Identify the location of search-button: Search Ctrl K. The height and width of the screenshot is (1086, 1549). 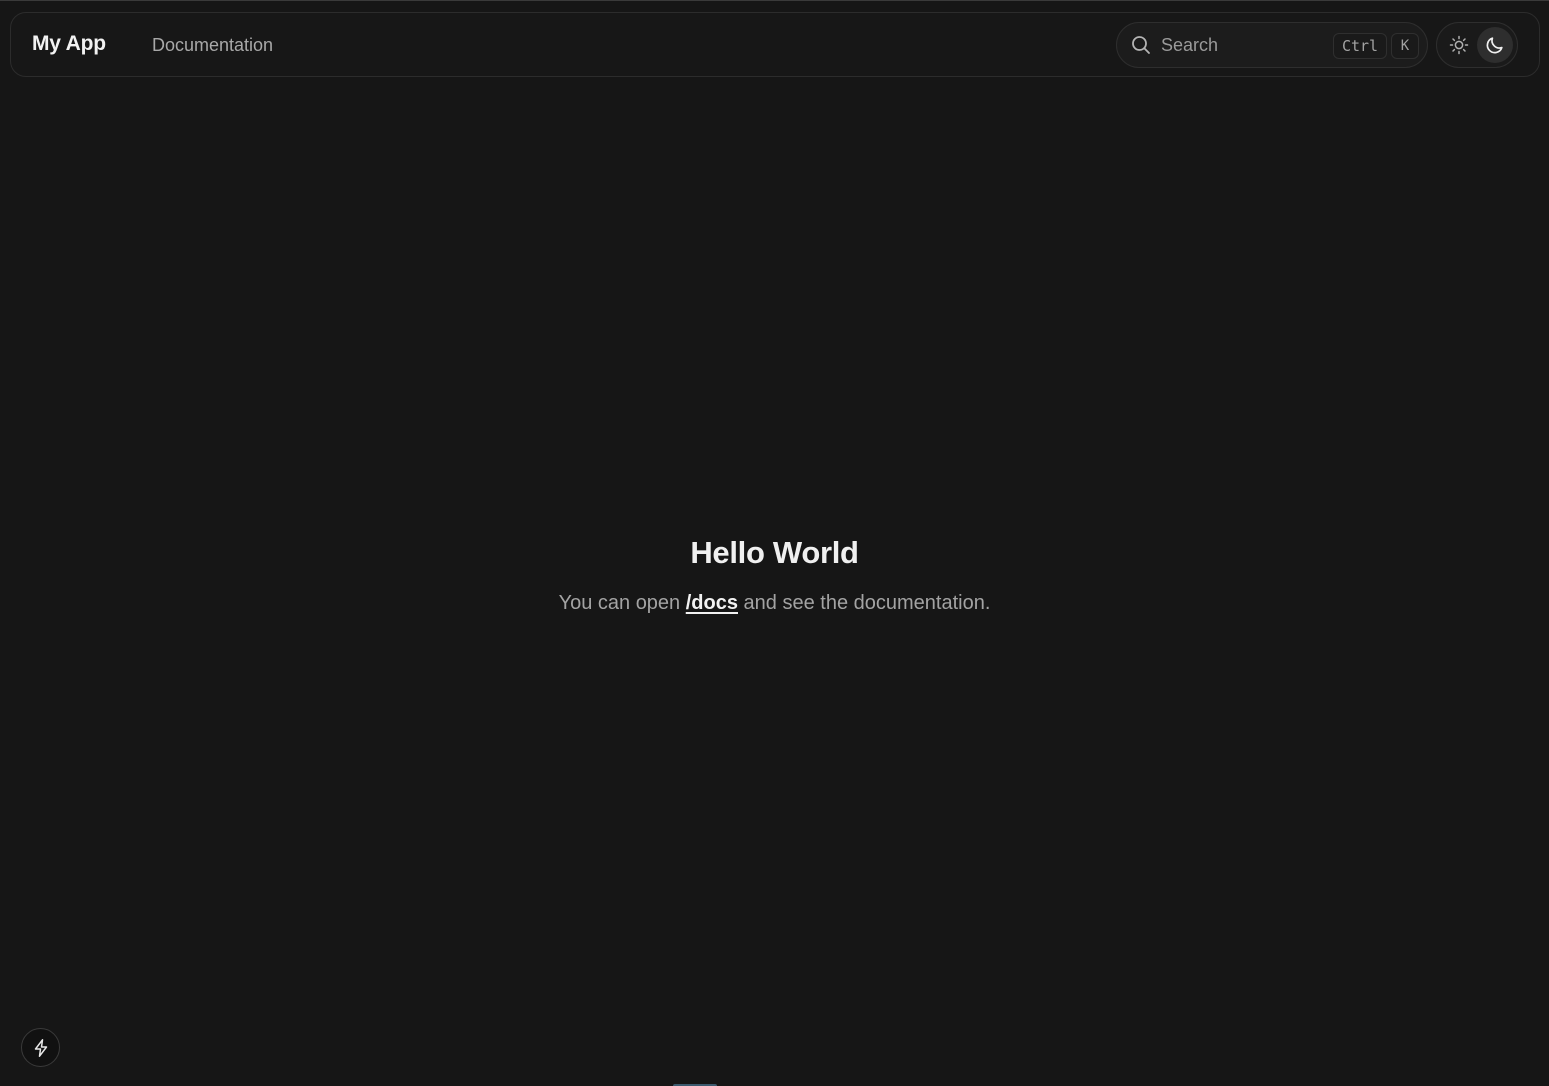
(1272, 45).